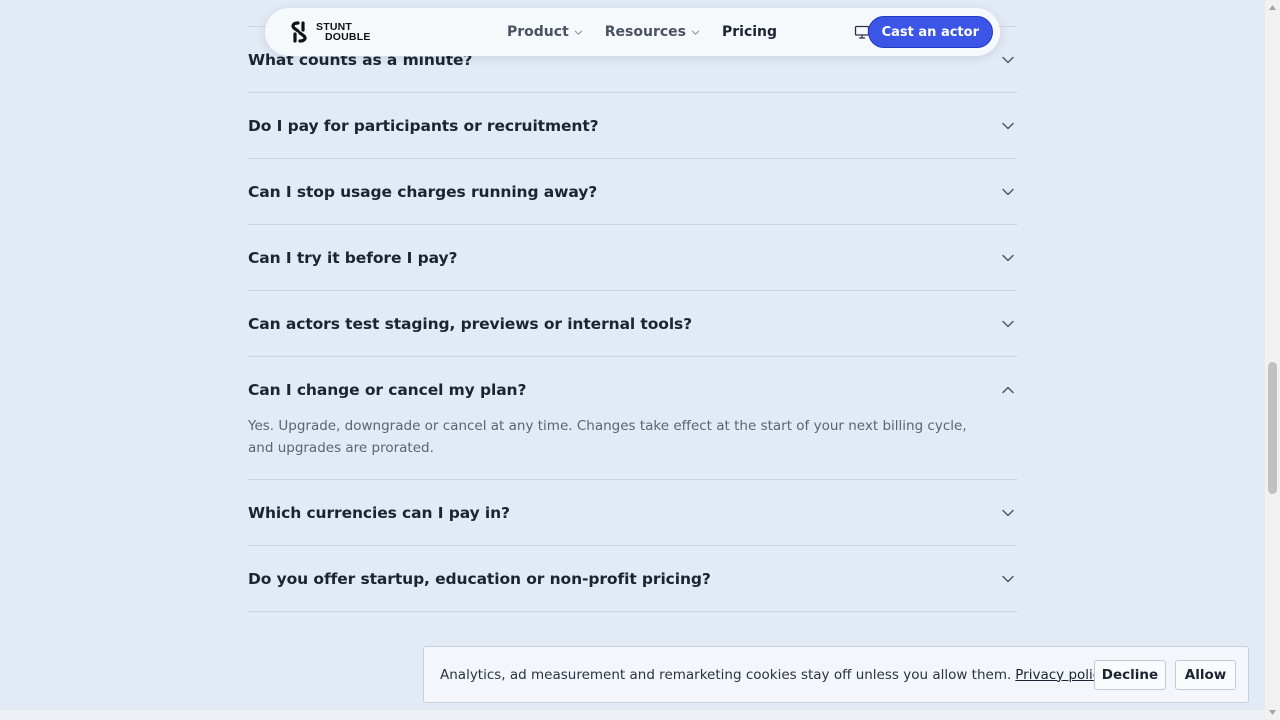 The image size is (1280, 720). Describe the element at coordinates (1272, 712) in the screenshot. I see `scroll-down-arrow-icon` at that location.